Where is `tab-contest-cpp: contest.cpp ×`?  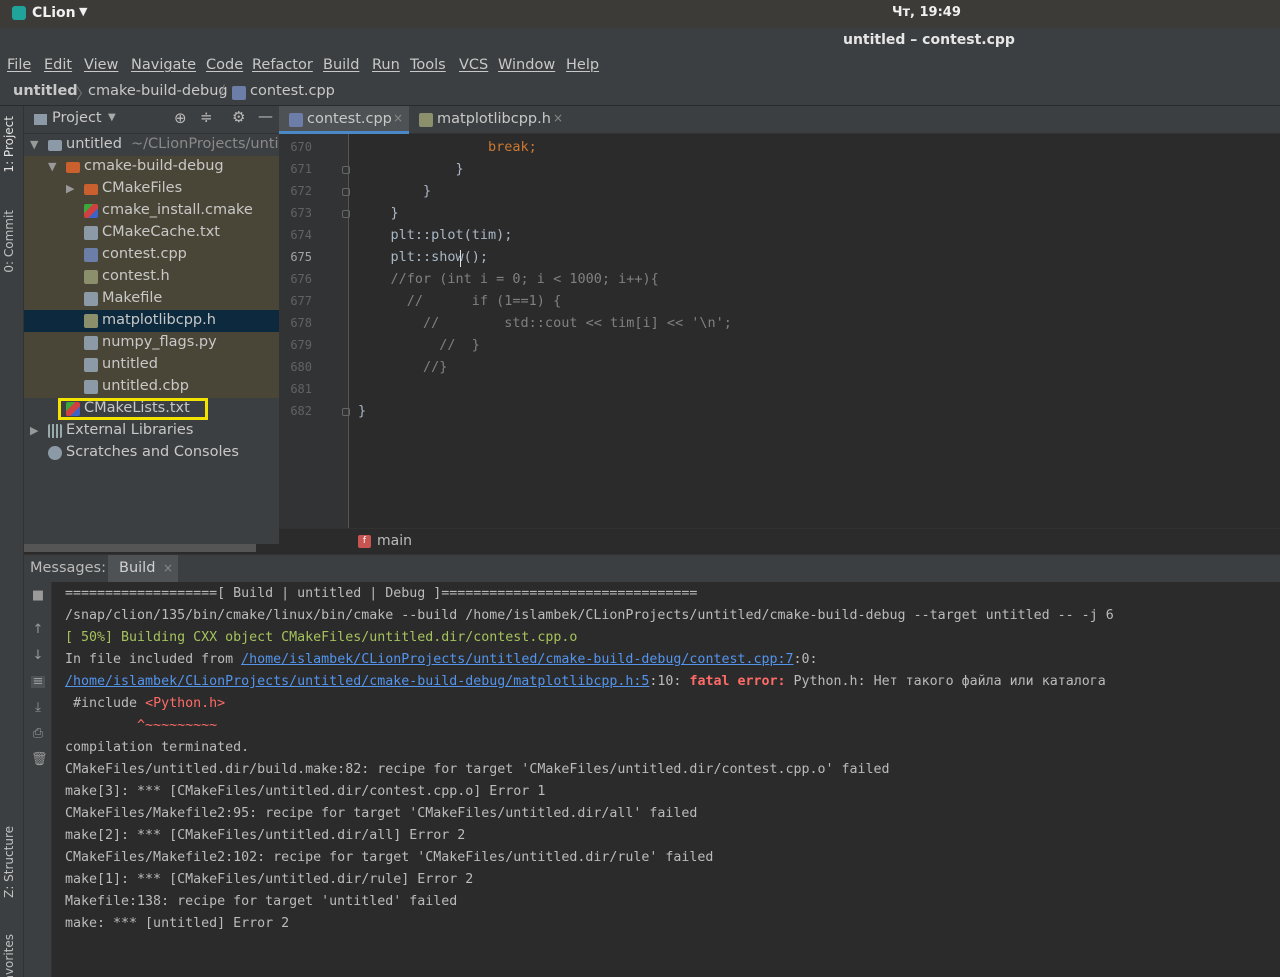 tab-contest-cpp: contest.cpp × is located at coordinates (344, 120).